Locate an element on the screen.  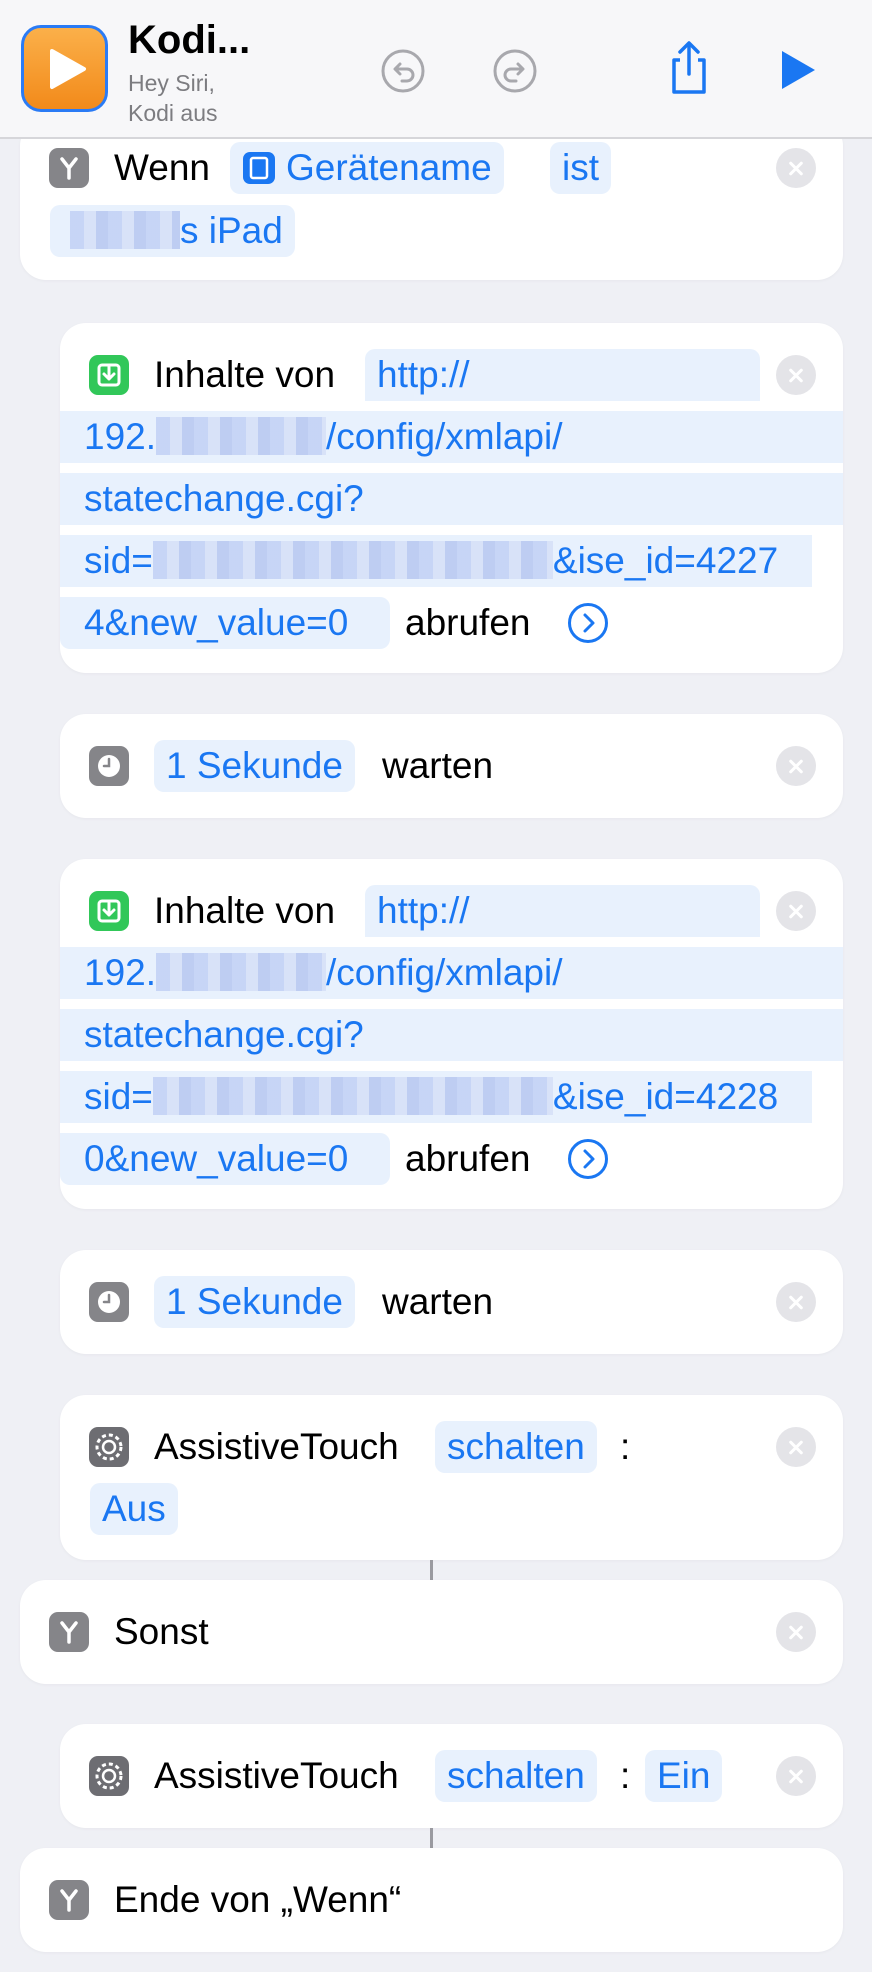
toggle-value-pill: Aus is located at coordinates (134, 1509).